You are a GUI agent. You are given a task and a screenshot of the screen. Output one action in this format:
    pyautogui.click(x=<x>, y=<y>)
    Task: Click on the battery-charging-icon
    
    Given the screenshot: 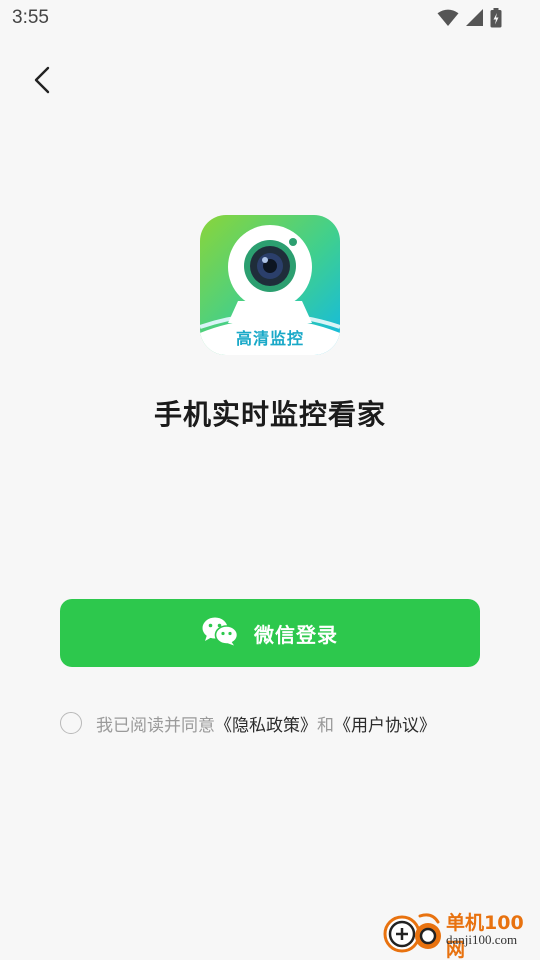 What is the action you would take?
    pyautogui.click(x=496, y=20)
    